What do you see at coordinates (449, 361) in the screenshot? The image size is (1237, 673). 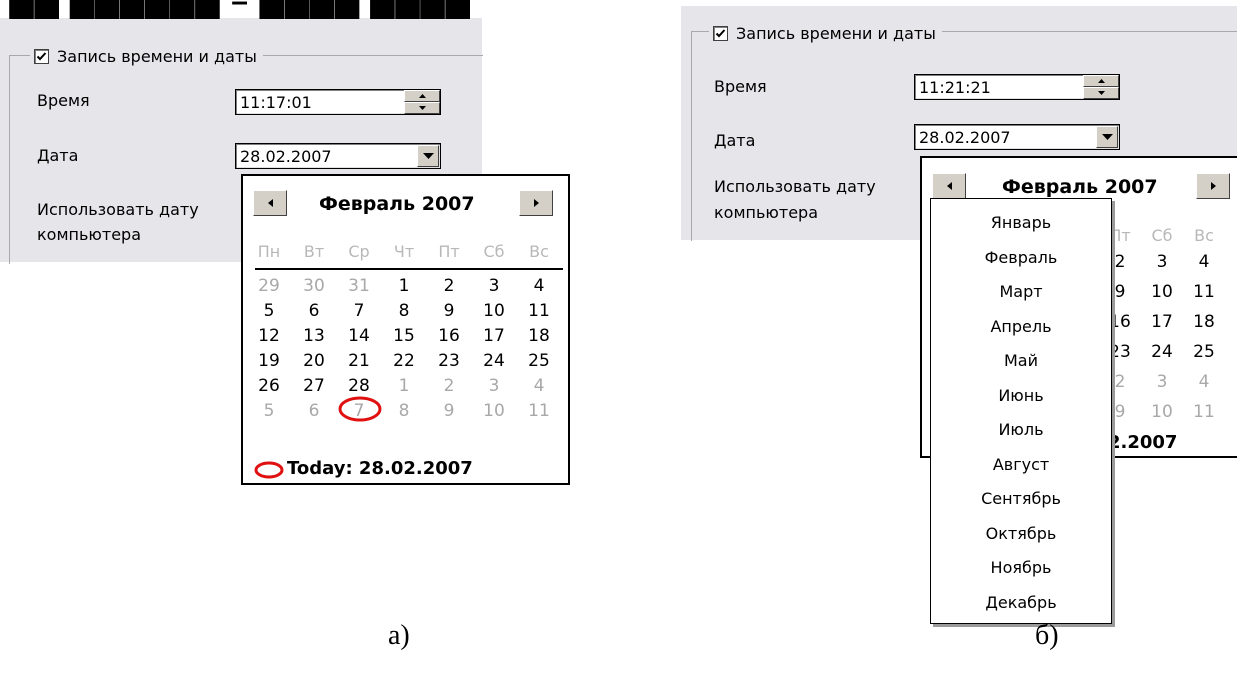 I see `day-cell: 23` at bounding box center [449, 361].